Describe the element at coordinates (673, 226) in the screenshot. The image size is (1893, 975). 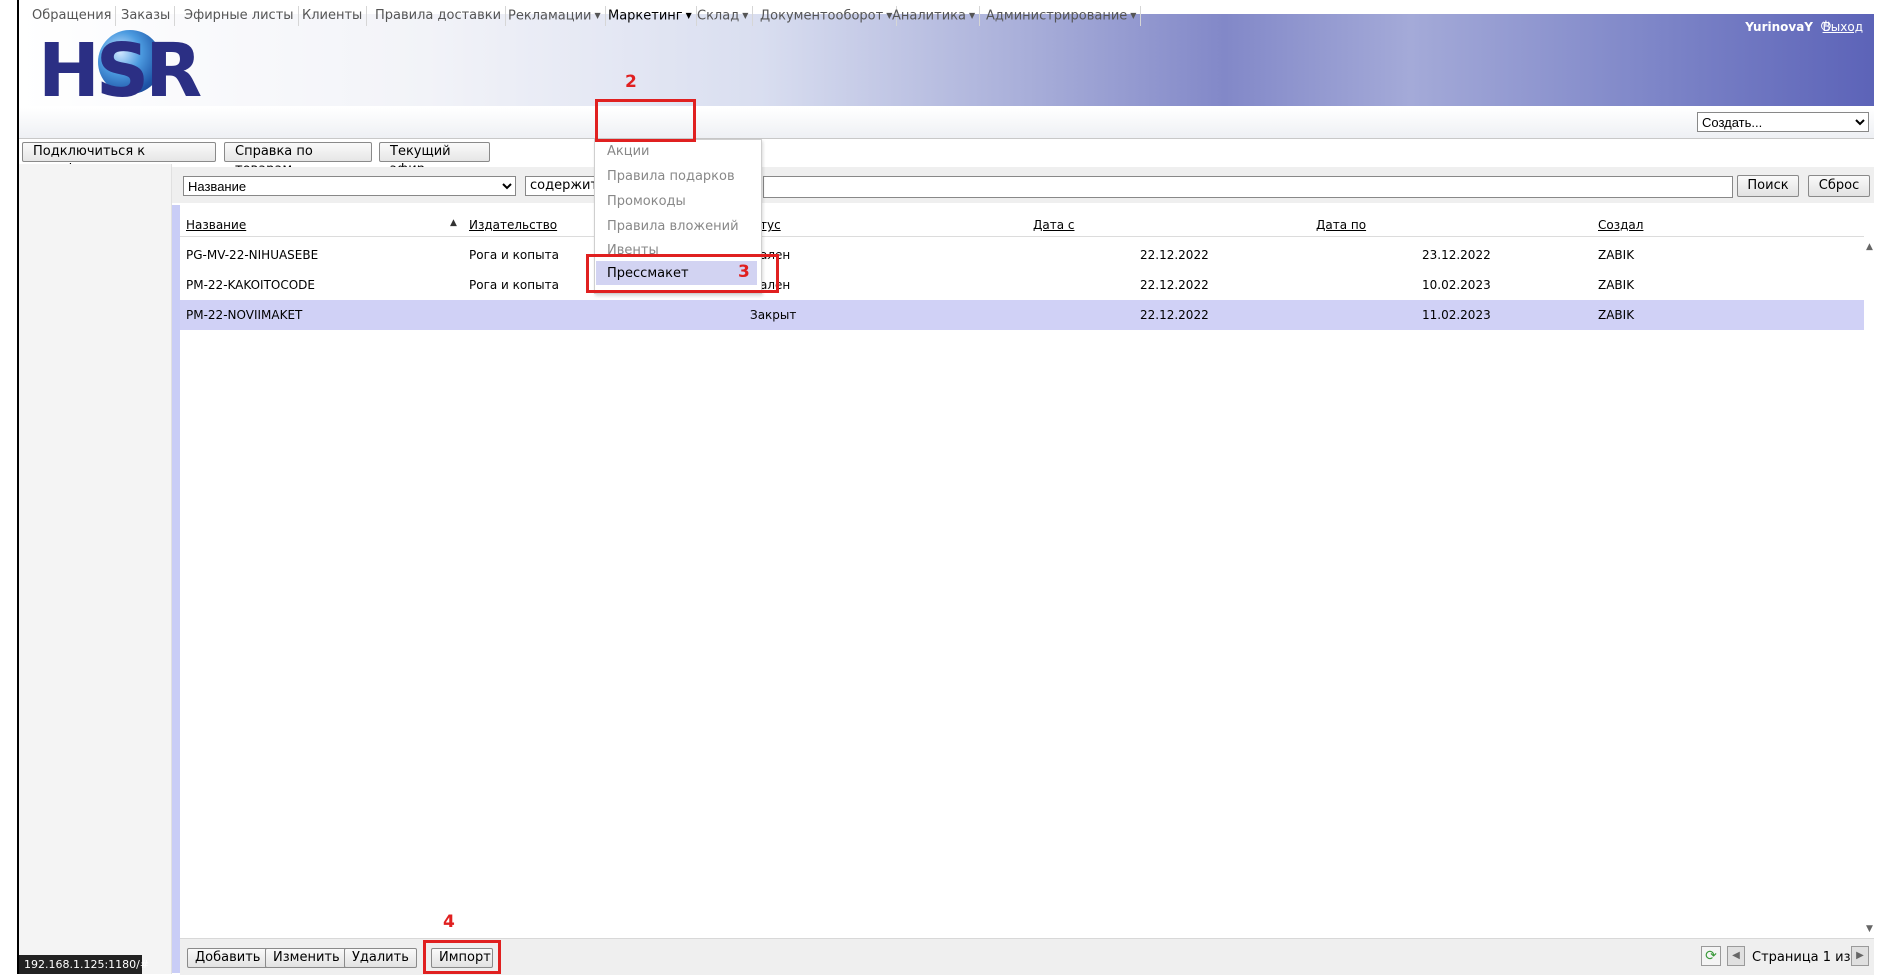
I see `menu-item-pravila-vlozheniy: Правила вложений` at that location.